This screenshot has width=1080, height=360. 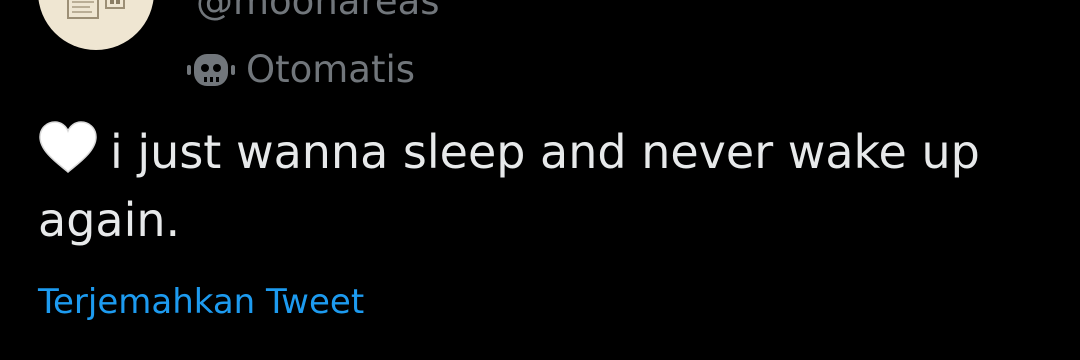 What do you see at coordinates (331, 69) in the screenshot?
I see `automated-label: Otomatis` at bounding box center [331, 69].